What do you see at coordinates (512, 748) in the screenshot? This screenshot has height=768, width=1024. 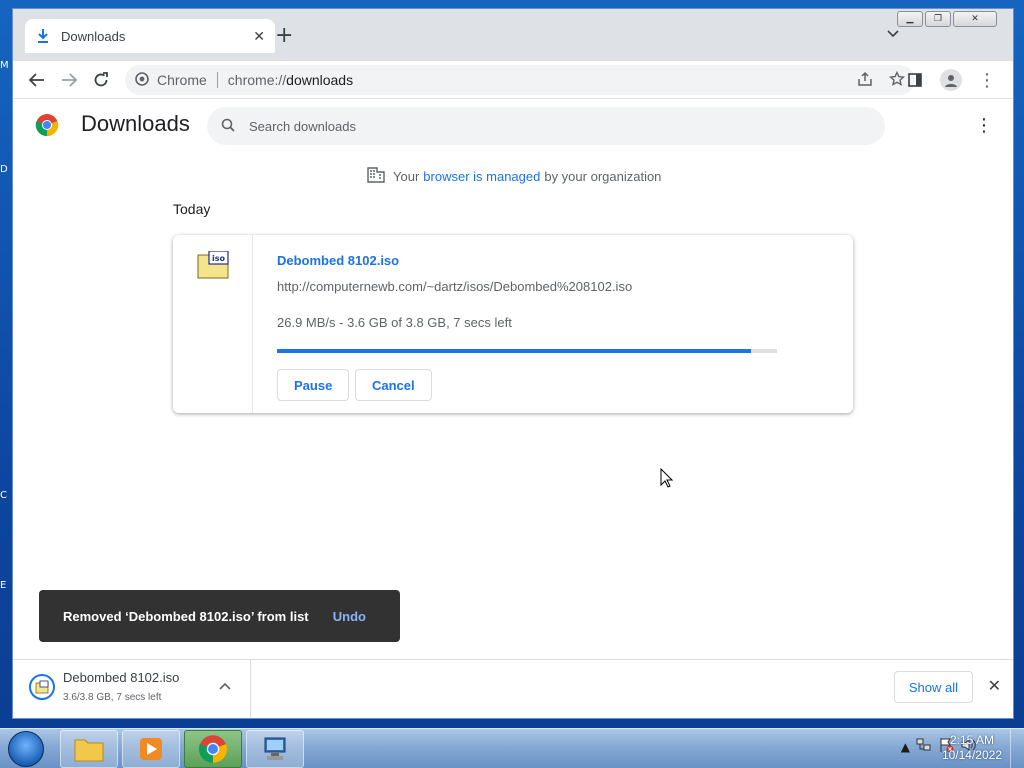 I see `taskbar: ▲ 2:15 AM 10/14/2022` at bounding box center [512, 748].